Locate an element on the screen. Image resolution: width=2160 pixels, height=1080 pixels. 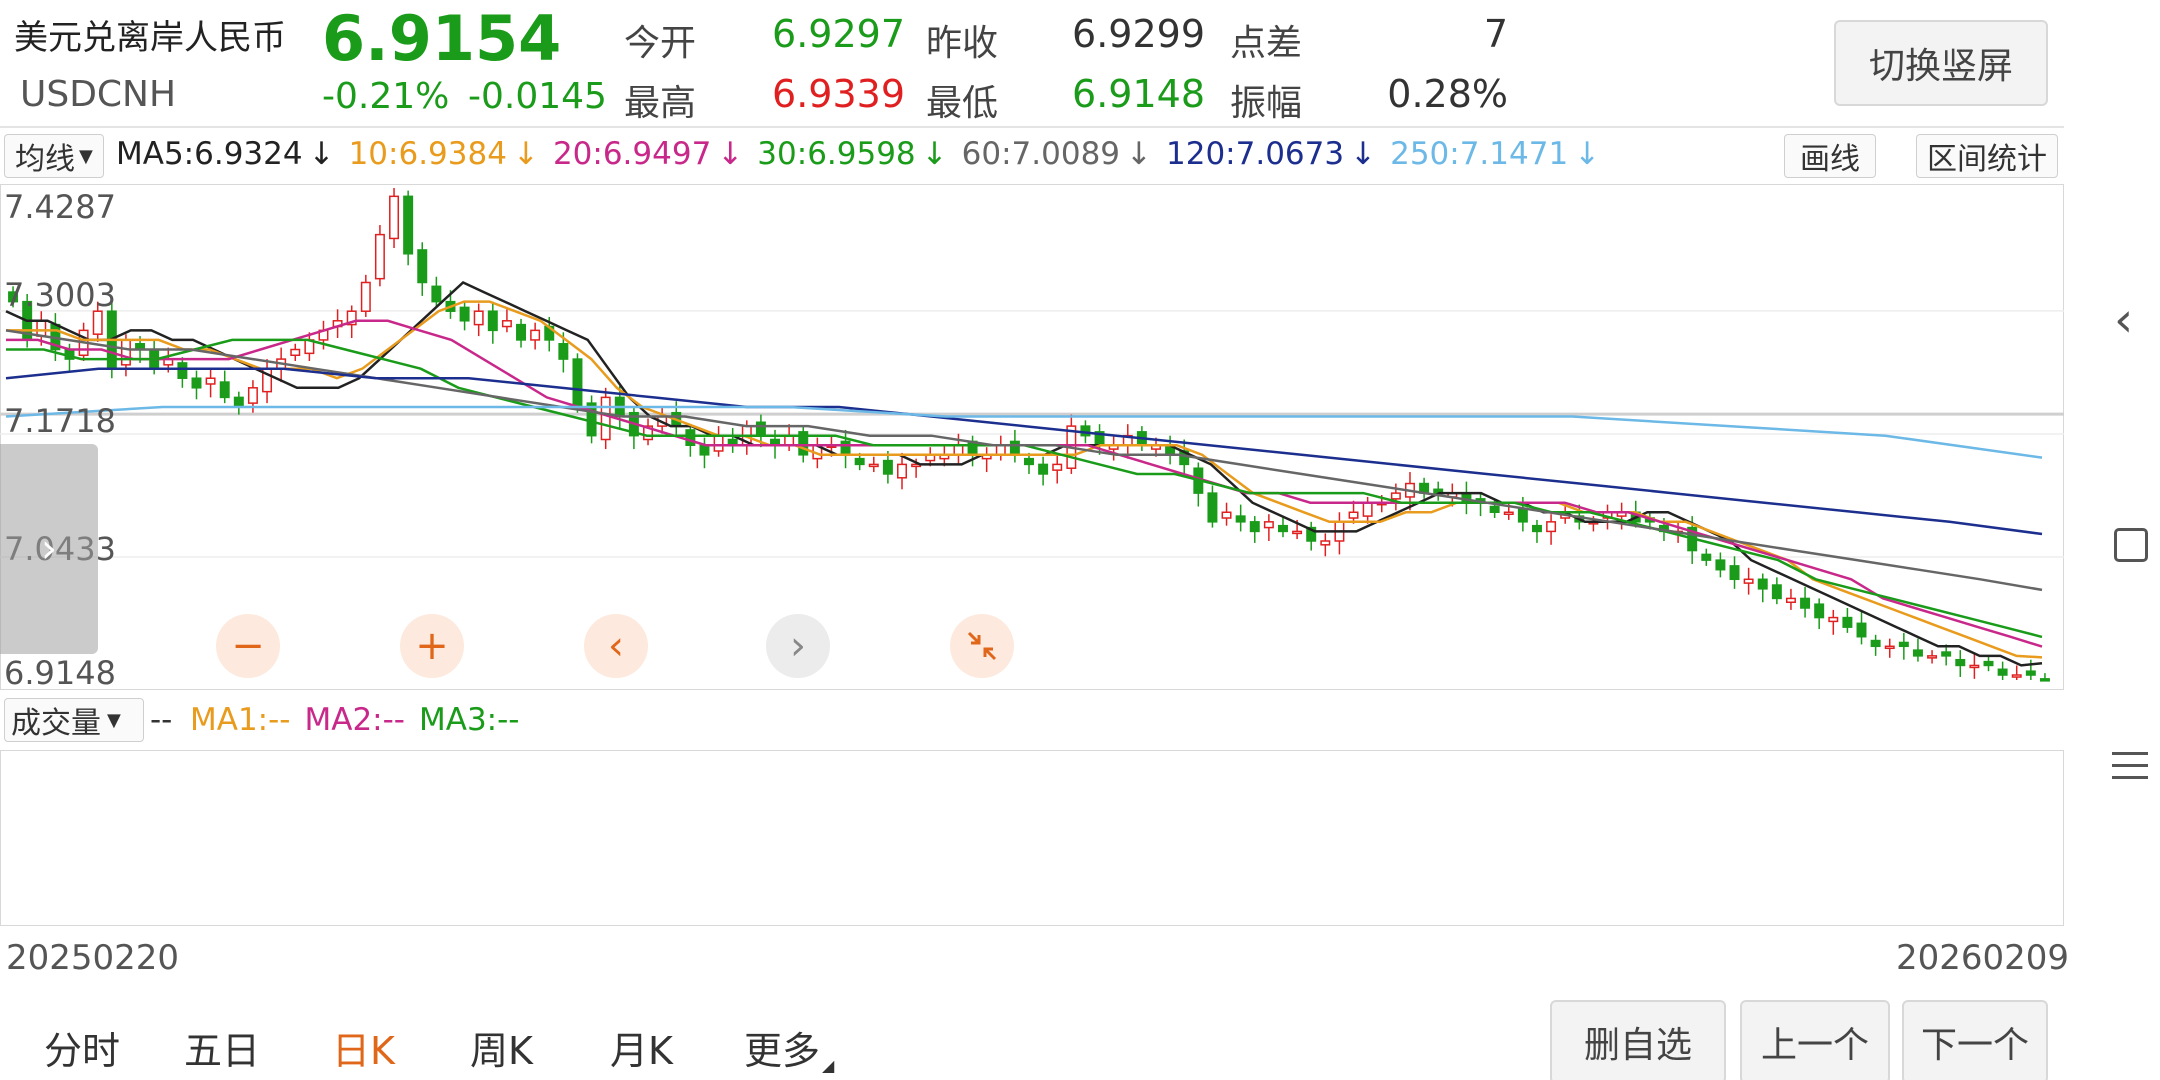
menu-icon is located at coordinates (2130, 765).